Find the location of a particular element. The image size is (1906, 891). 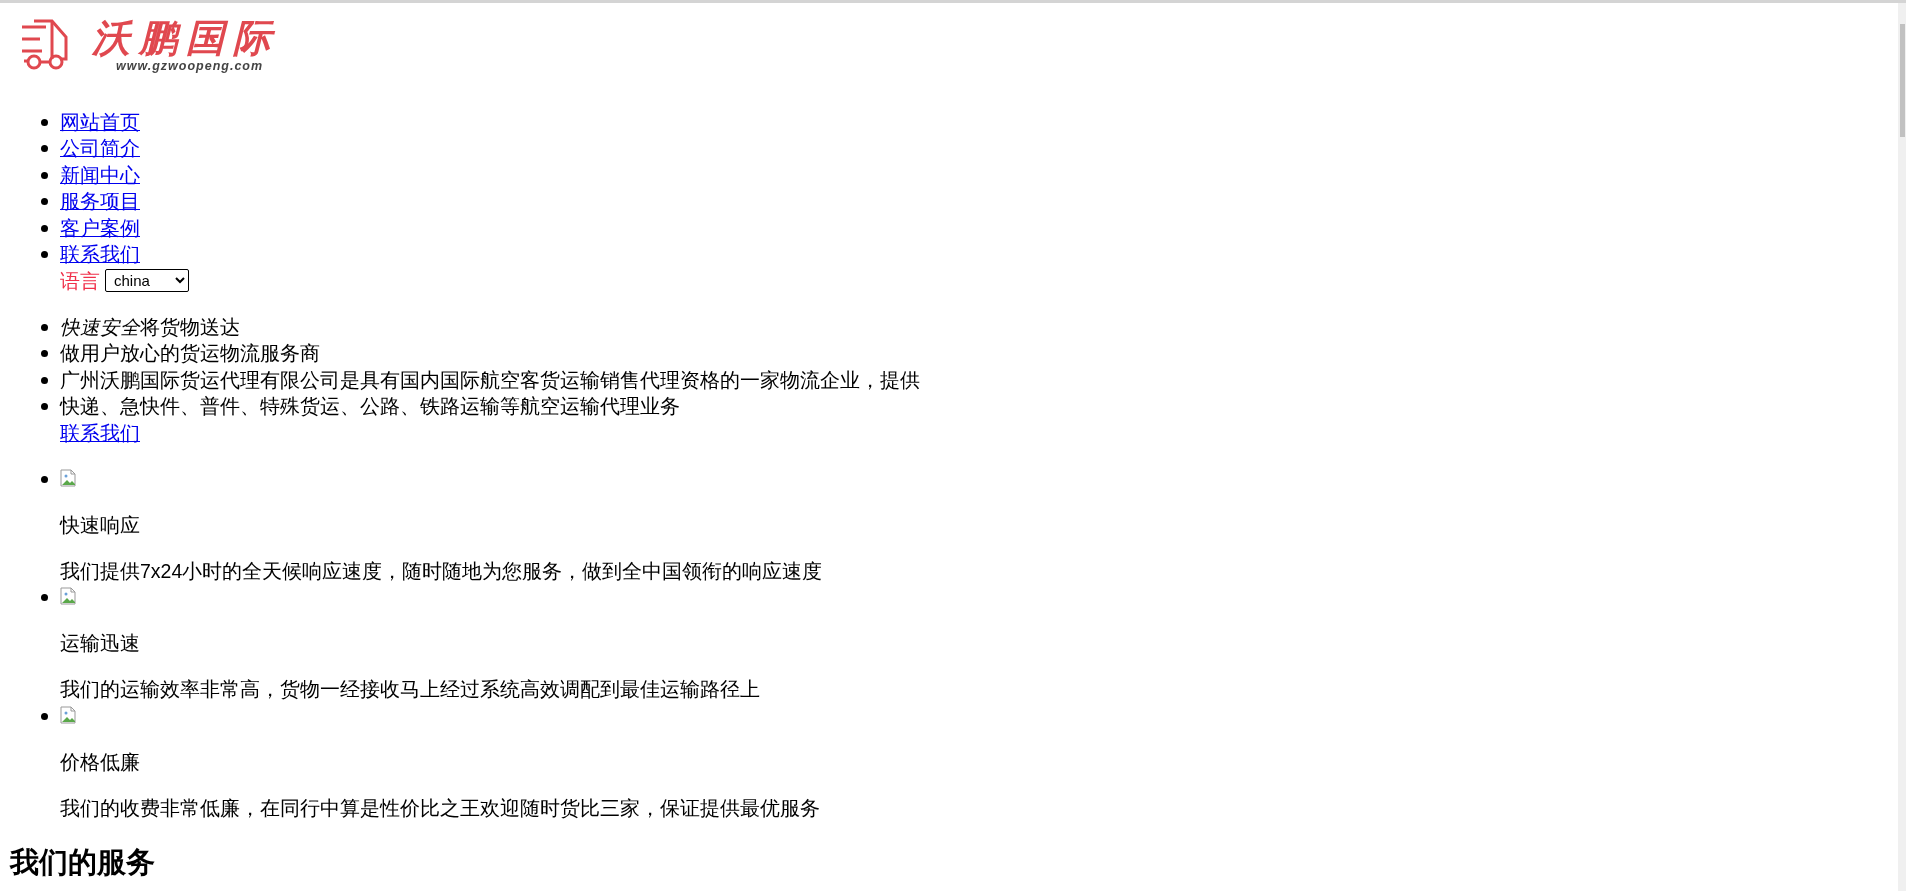

section-heading: 我们的服务 is located at coordinates (82, 861).